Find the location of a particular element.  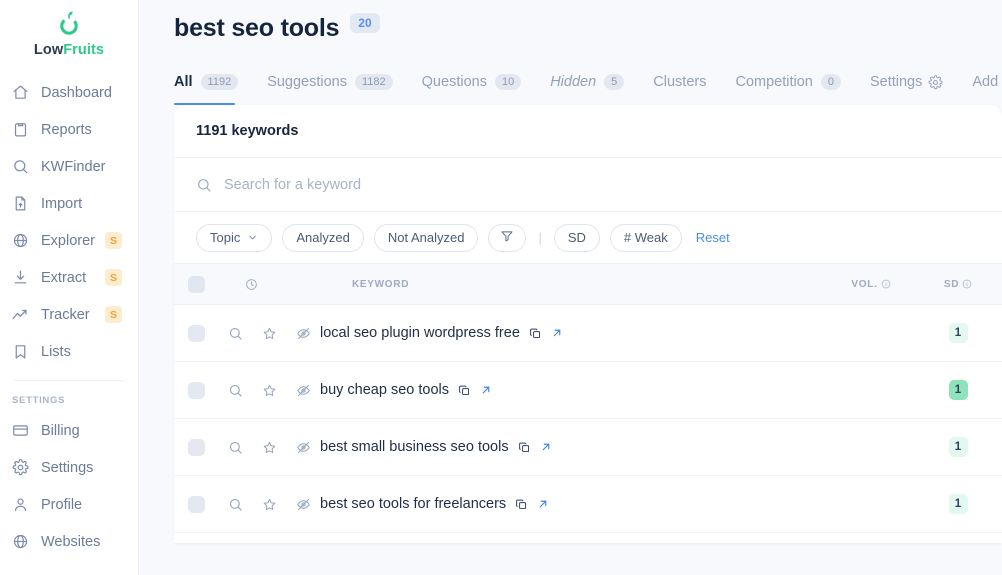

card-header: 1191 keywords is located at coordinates (588, 131).